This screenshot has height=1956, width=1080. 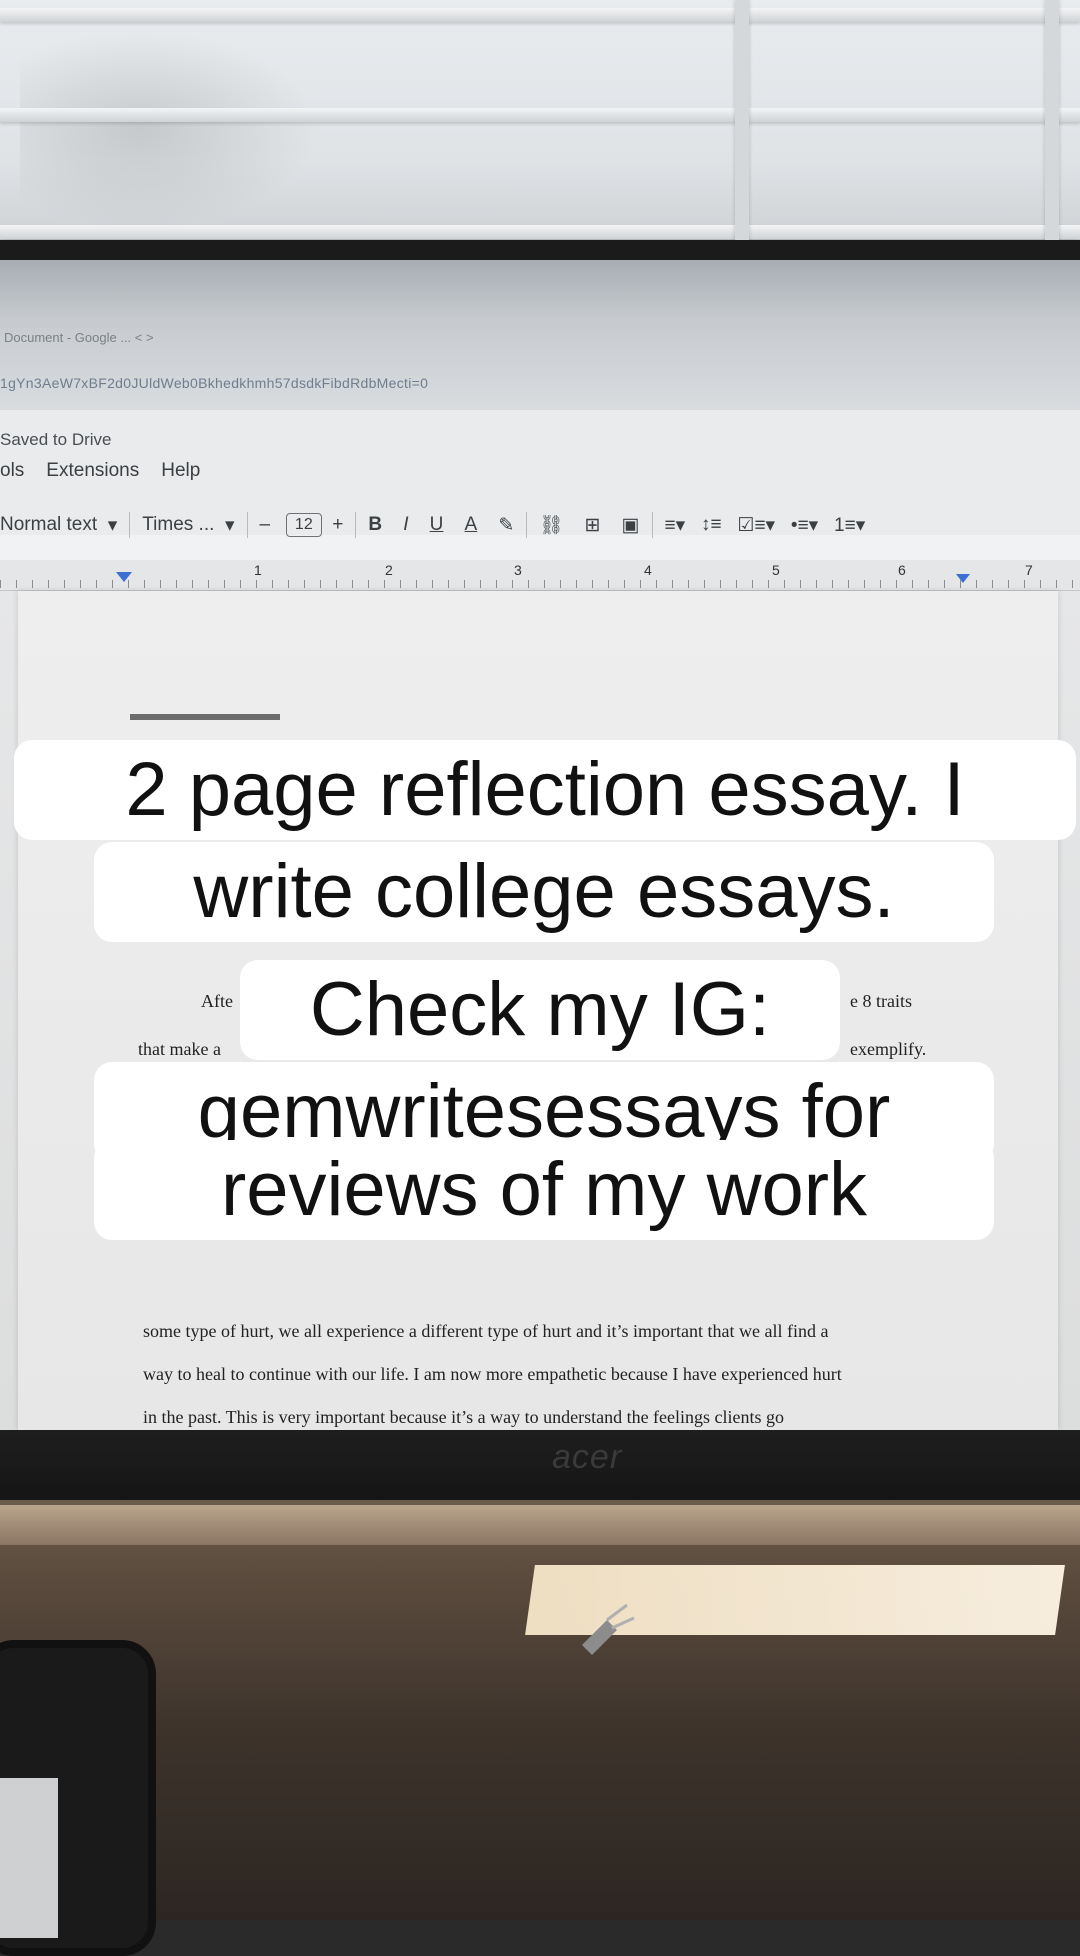 I want to click on monitor-bezel, so click(x=540, y=1470).